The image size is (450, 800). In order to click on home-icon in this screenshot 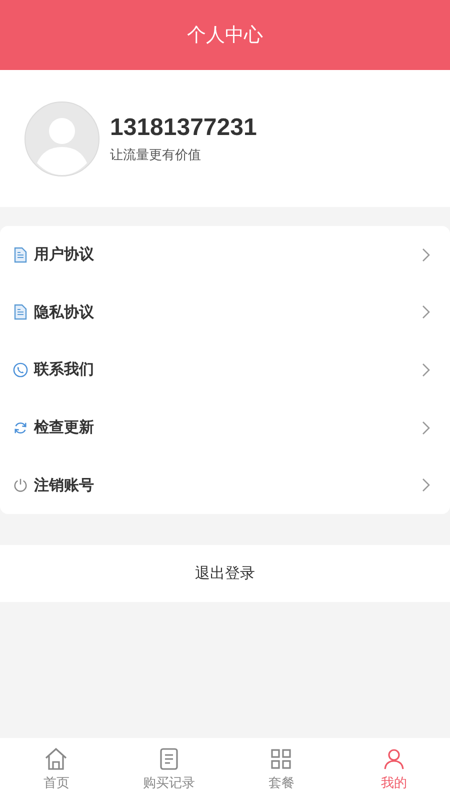, I will do `click(56, 759)`.